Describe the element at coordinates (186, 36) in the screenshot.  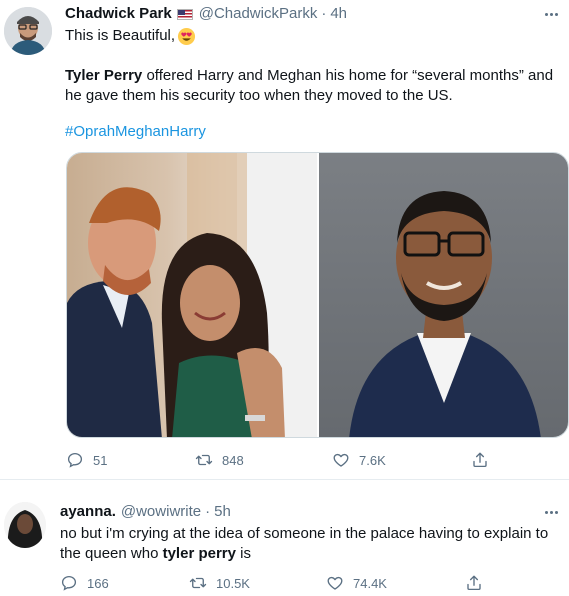
I see `heart-eyes-emoji-icon` at that location.